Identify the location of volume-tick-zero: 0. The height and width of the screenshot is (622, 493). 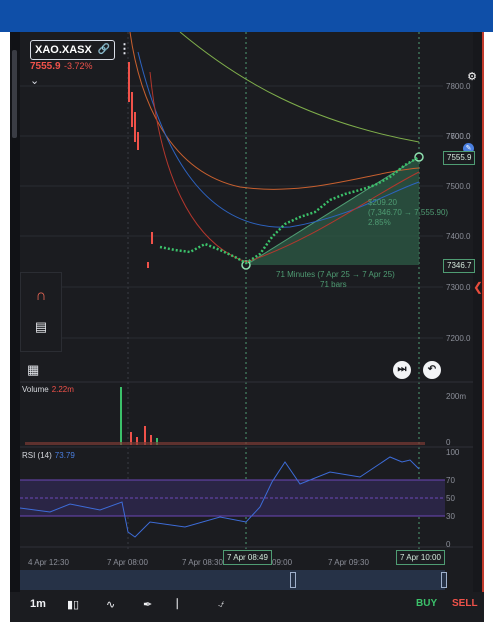
(448, 442).